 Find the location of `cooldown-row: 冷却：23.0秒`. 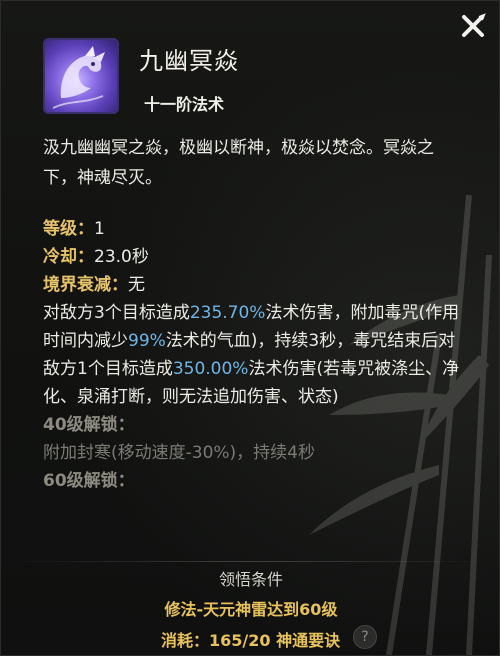

cooldown-row: 冷却：23.0秒 is located at coordinates (254, 257).